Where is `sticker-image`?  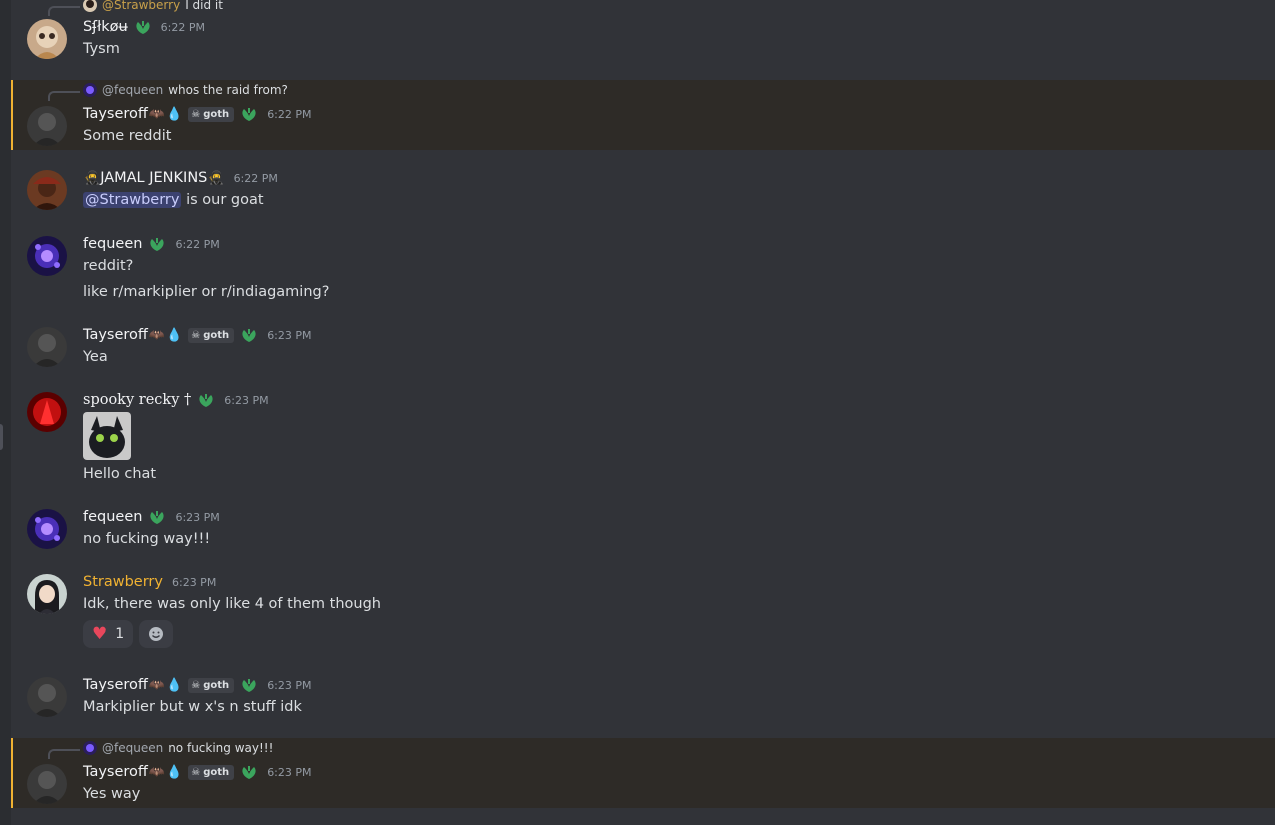
sticker-image is located at coordinates (107, 436).